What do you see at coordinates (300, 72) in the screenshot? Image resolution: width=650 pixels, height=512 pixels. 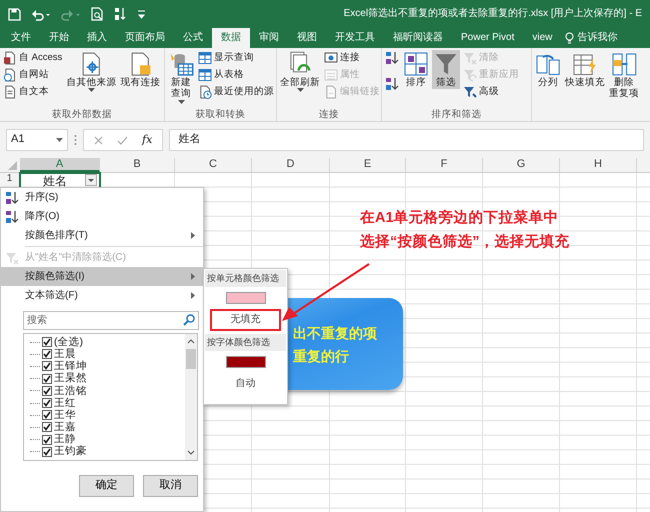 I see `ribbon-button: 全部刷新` at bounding box center [300, 72].